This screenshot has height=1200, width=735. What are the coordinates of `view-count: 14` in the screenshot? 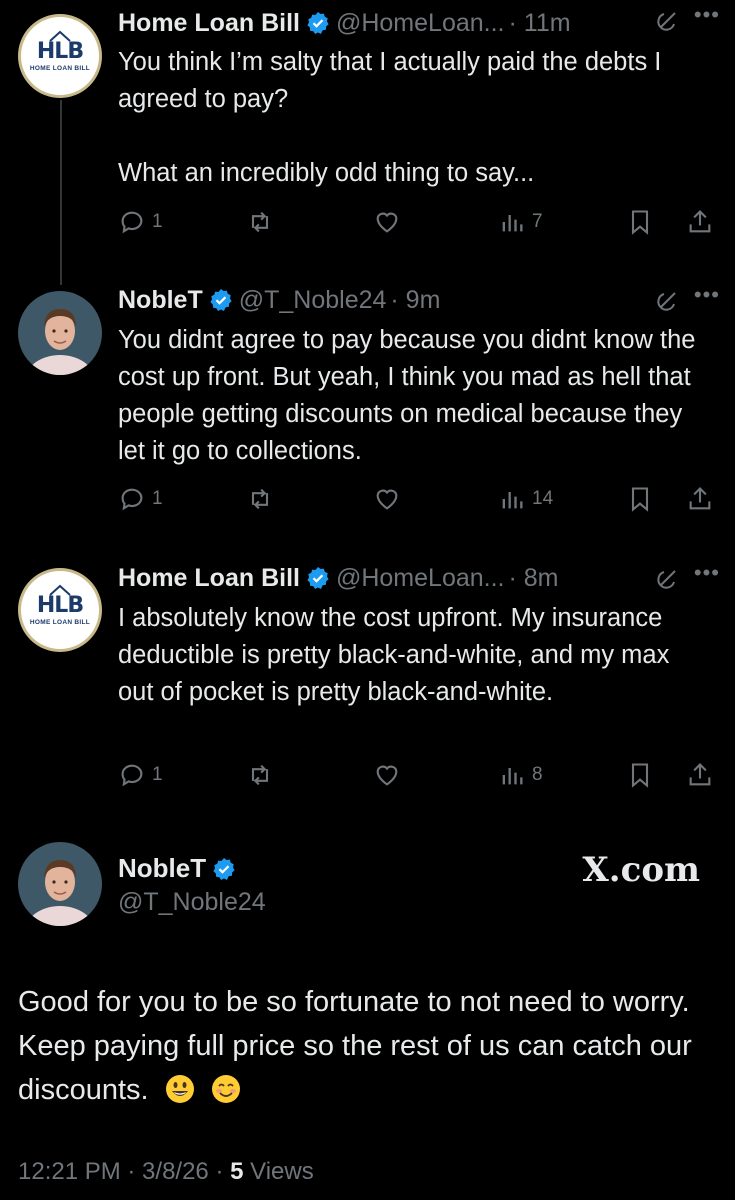 It's located at (543, 498).